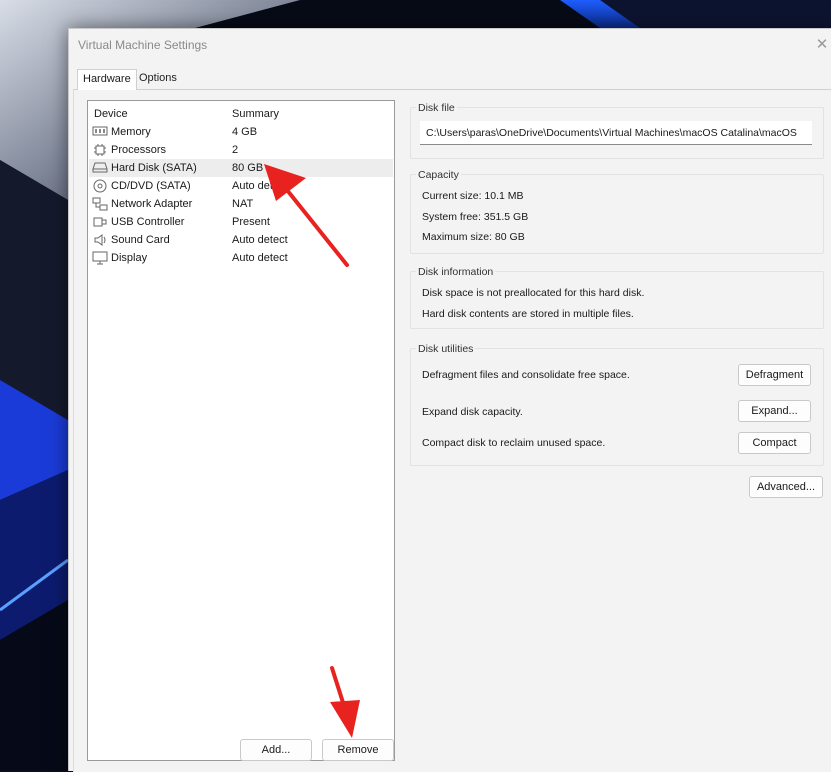 Image resolution: width=831 pixels, height=772 pixels. Describe the element at coordinates (235, 150) in the screenshot. I see `device-summary: 2` at that location.